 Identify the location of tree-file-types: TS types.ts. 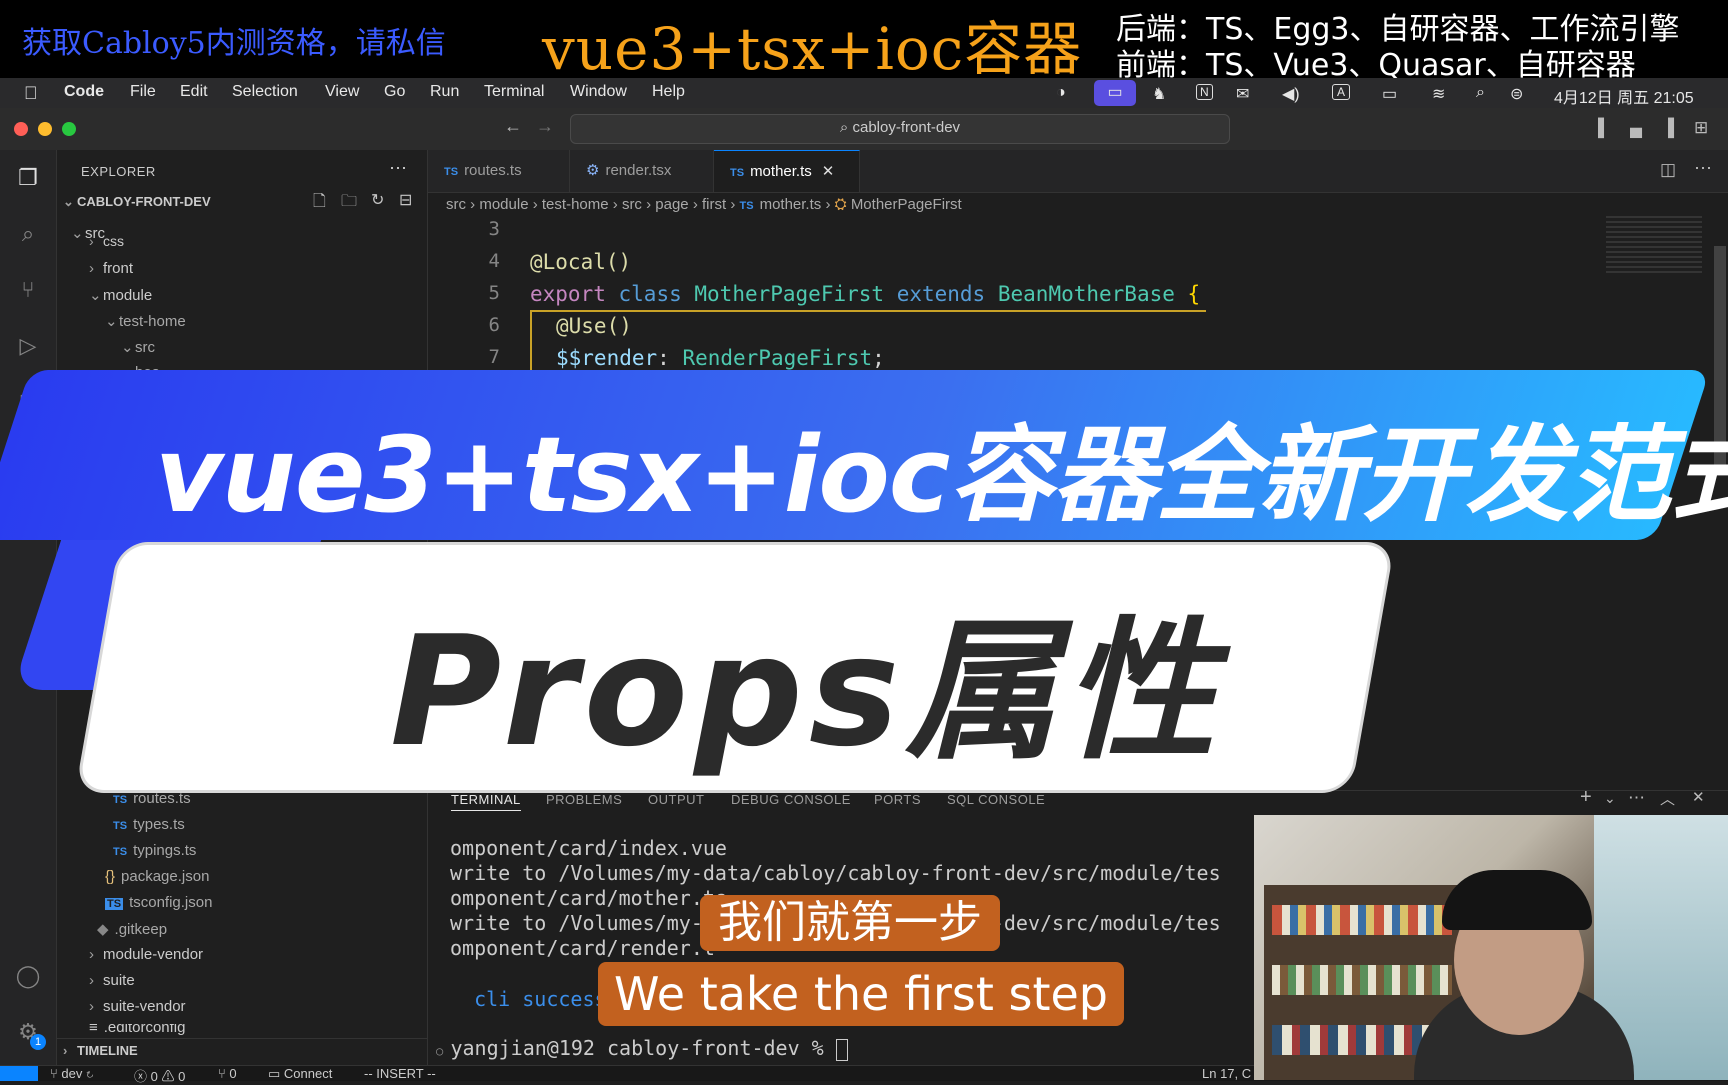
(149, 824).